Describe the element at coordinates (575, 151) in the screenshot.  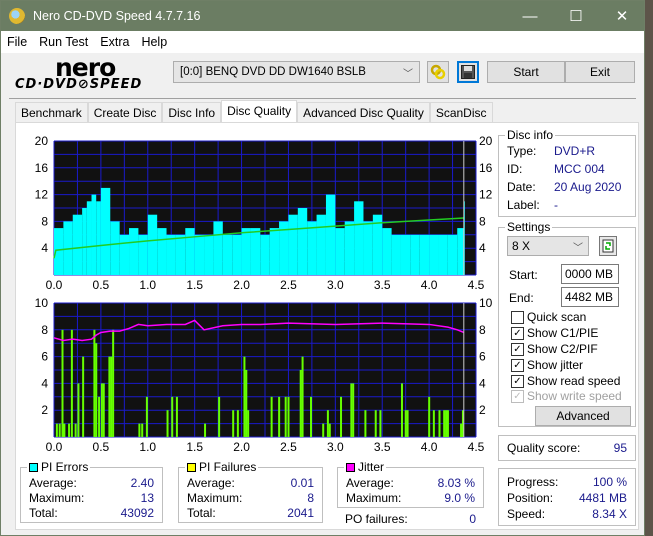
I see `disc-type: DVD+R` at that location.